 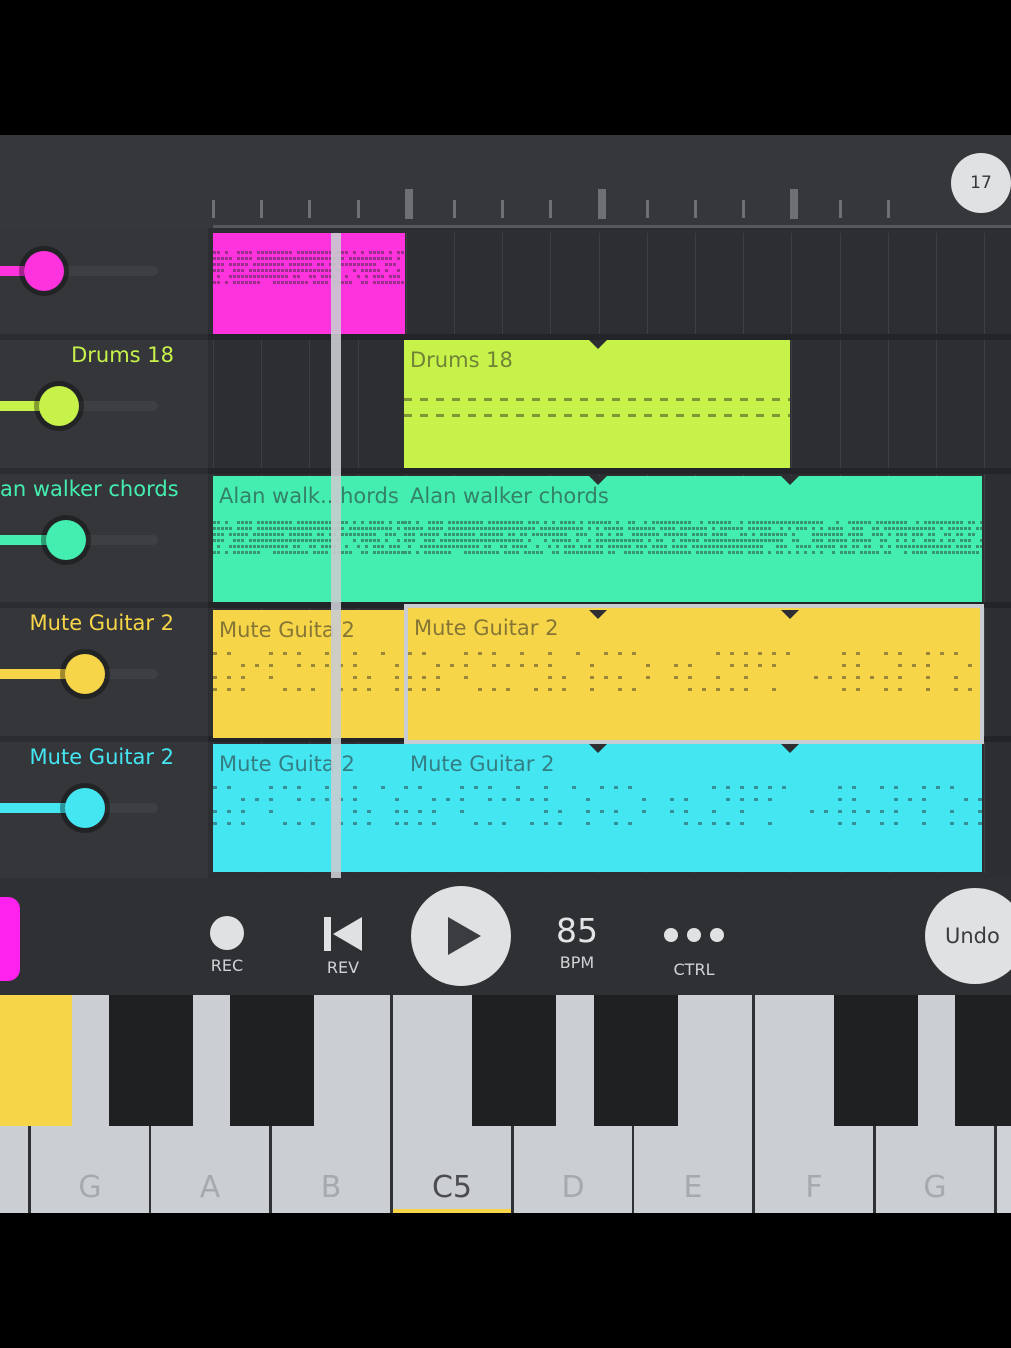 What do you see at coordinates (309, 496) in the screenshot?
I see `clip-label: Alan walk...hords` at bounding box center [309, 496].